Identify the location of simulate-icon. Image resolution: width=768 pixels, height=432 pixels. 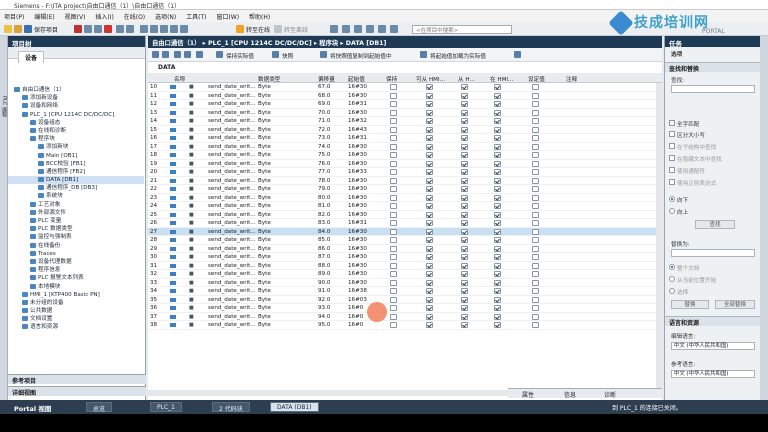
(174, 29).